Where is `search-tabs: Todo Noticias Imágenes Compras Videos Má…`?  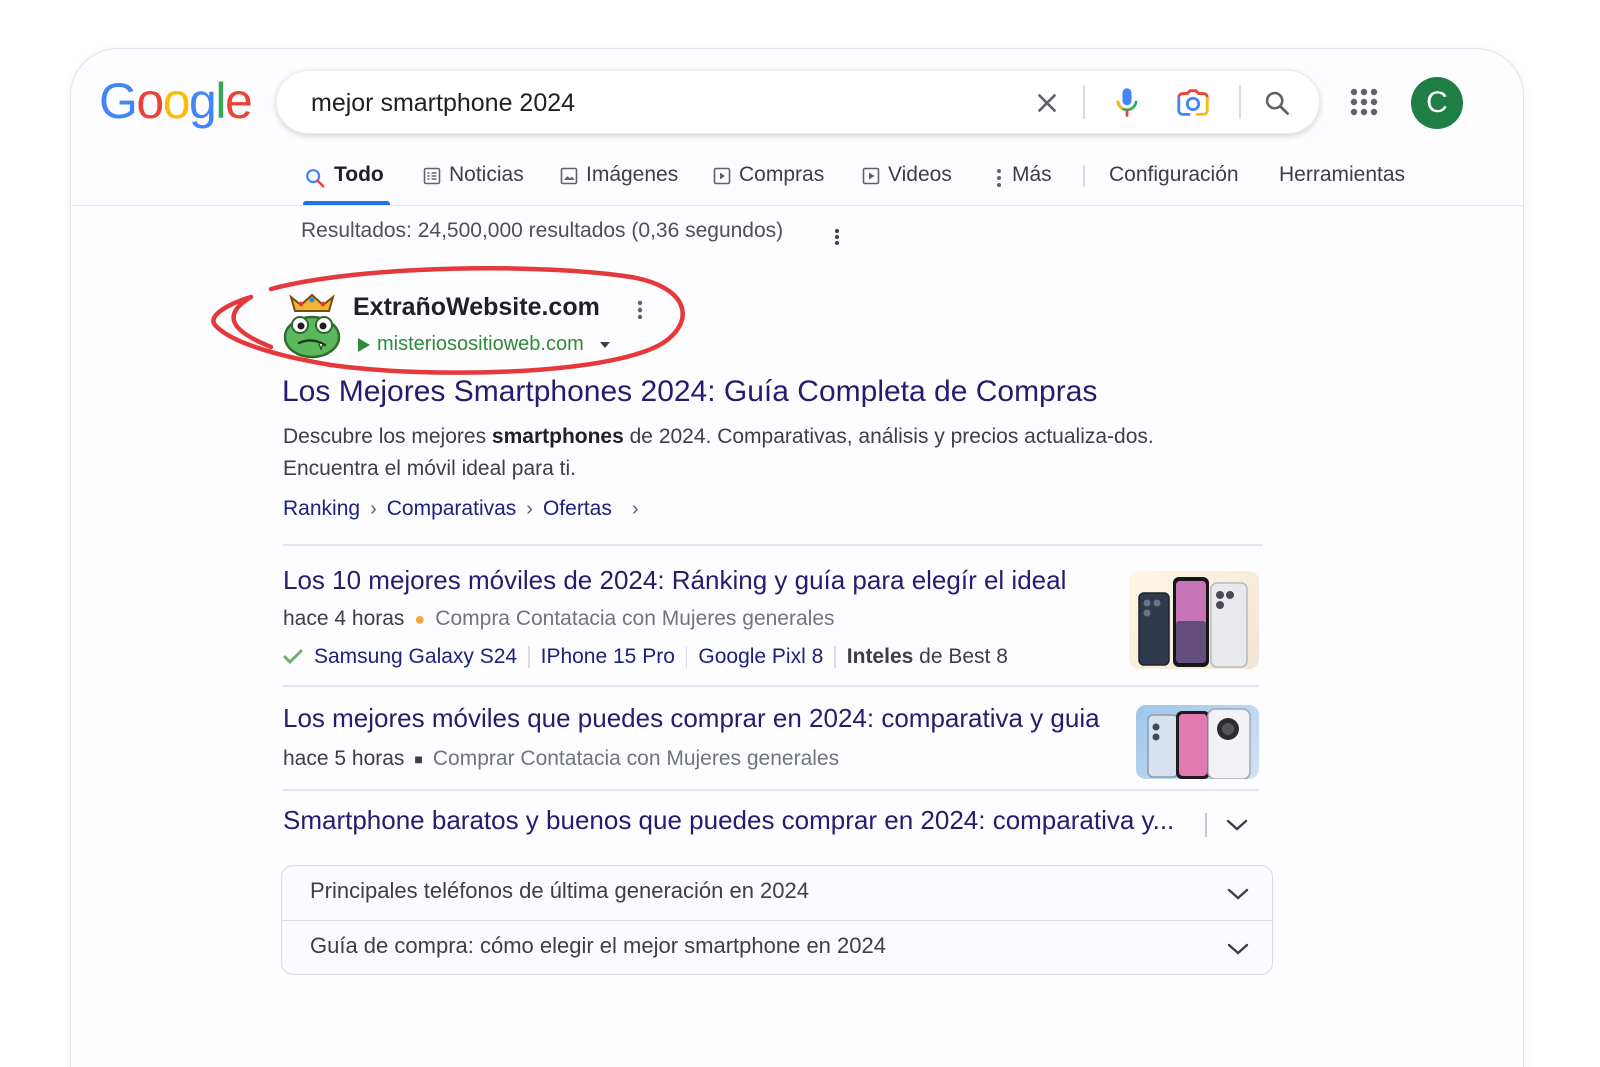
search-tabs: Todo Noticias Imágenes Compras Videos Má… is located at coordinates (797, 182).